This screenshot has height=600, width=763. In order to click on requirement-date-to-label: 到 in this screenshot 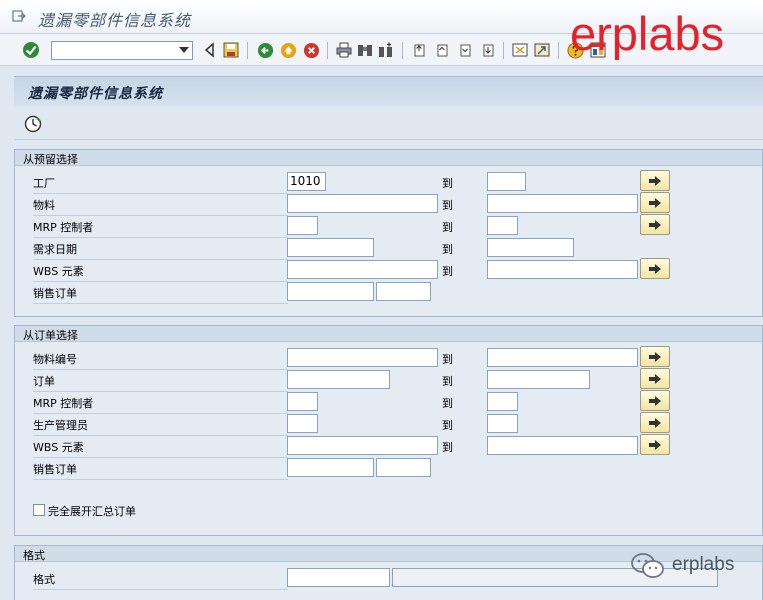, I will do `click(447, 249)`.